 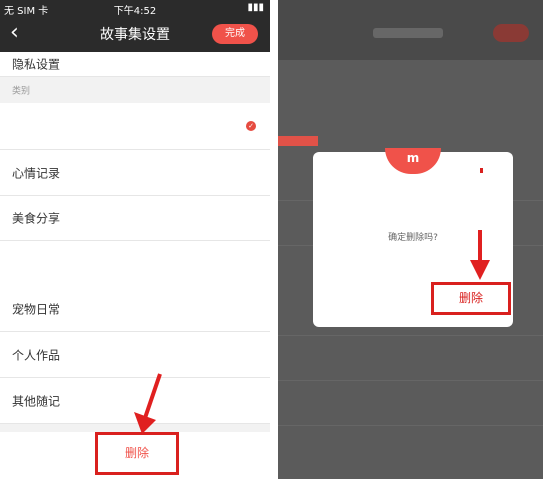 I want to click on category-row: 美食分享, so click(x=135, y=218).